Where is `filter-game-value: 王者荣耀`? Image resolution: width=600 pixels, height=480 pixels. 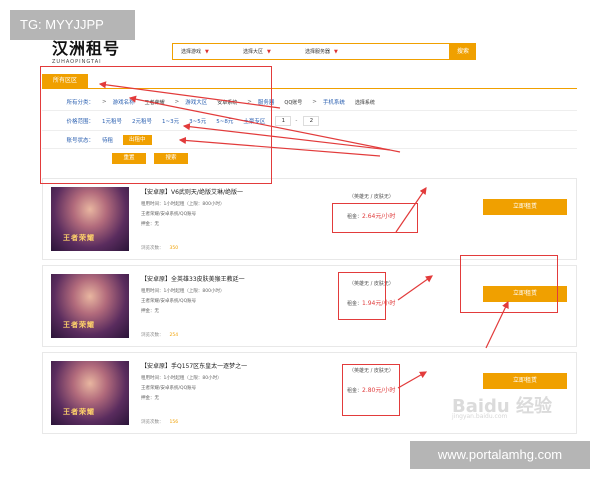
filter-game-value: 王者荣耀 is located at coordinates (155, 102).